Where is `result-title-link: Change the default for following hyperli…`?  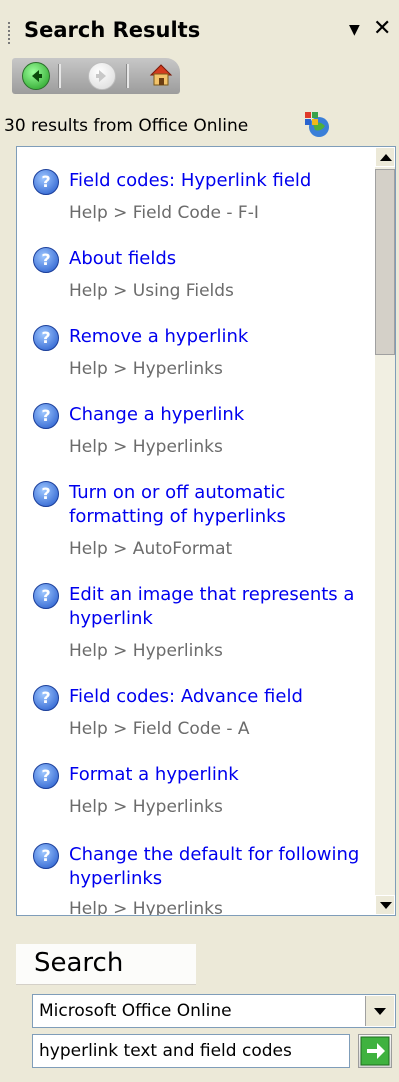 result-title-link: Change the default for following hyperli… is located at coordinates (219, 867).